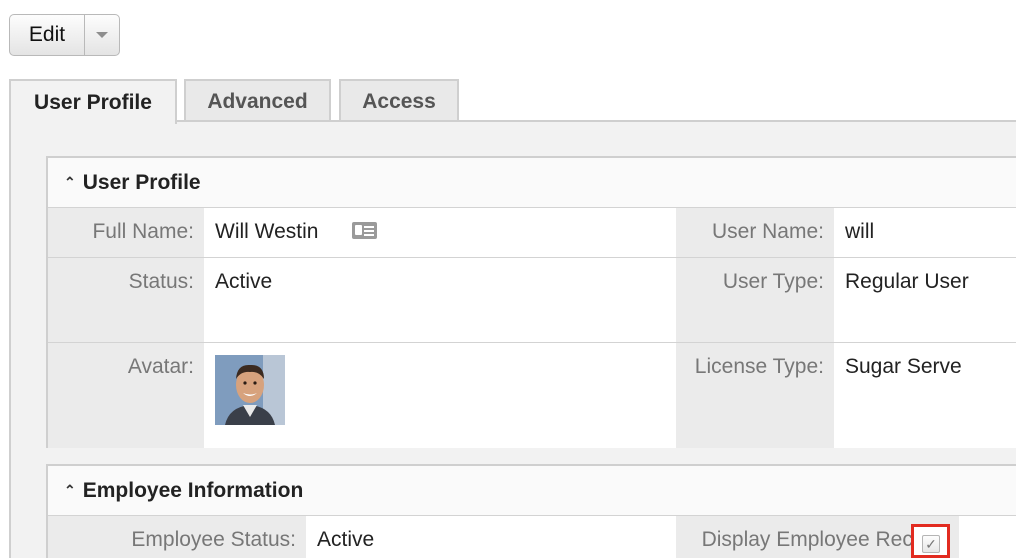 This screenshot has height=558, width=1016. Describe the element at coordinates (925, 395) in the screenshot. I see `license-type-value: Sugar Serve` at that location.